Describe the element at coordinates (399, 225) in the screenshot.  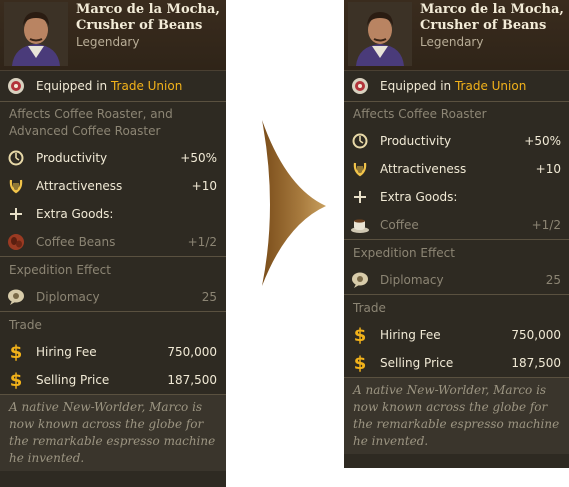
I see `extra-good-label: Coffee` at that location.